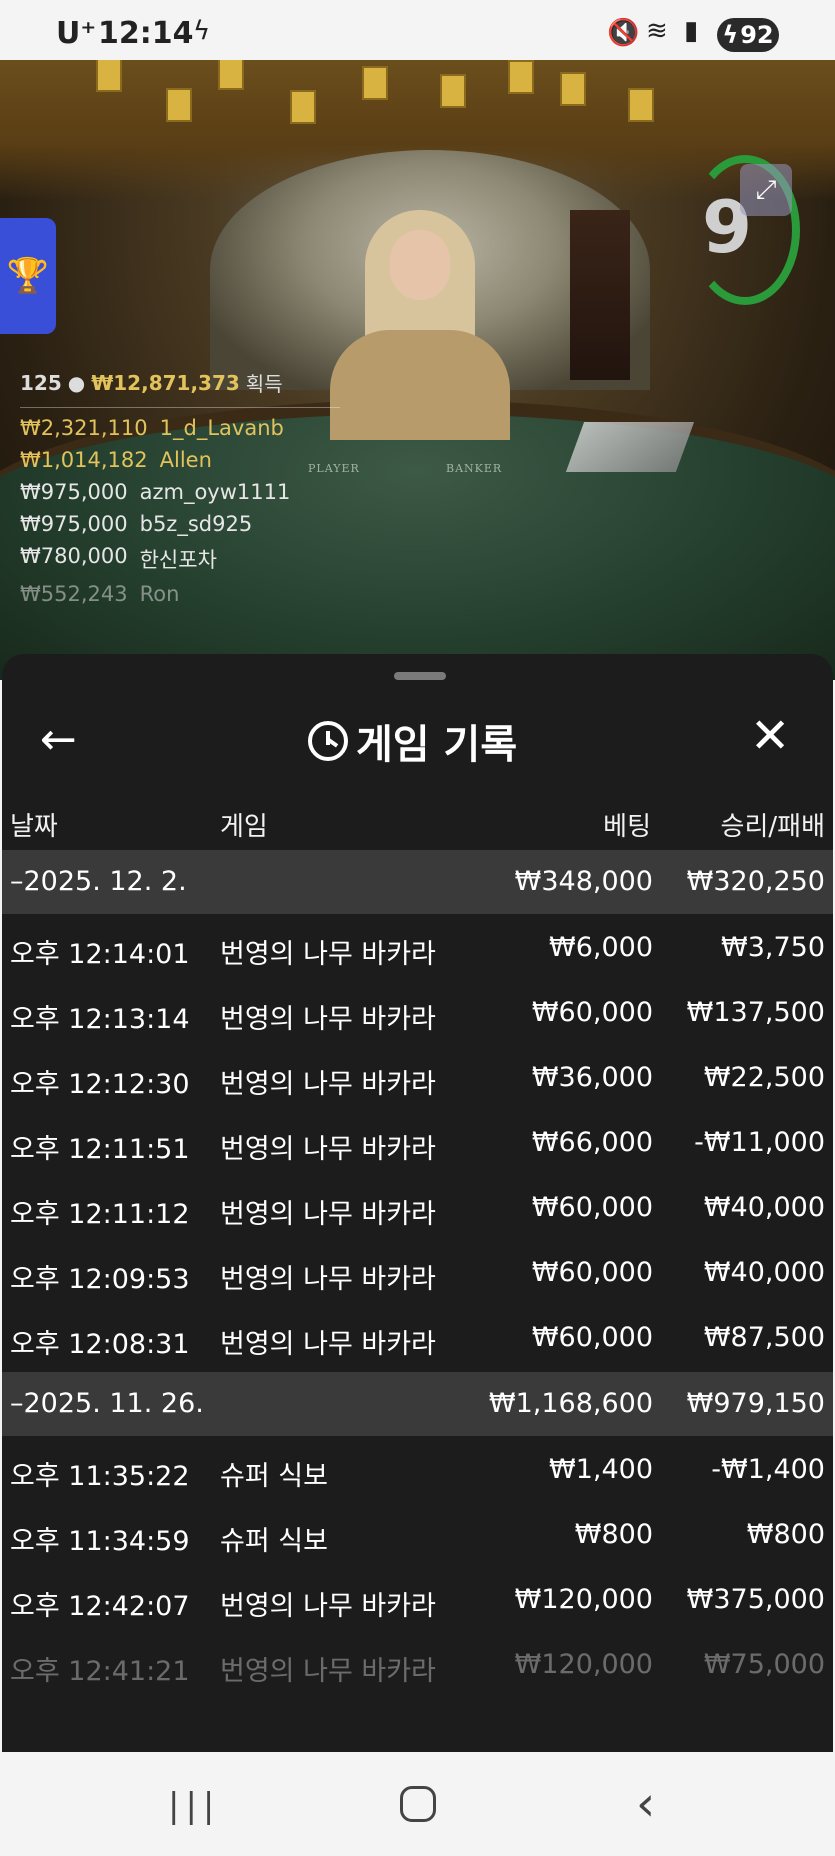  What do you see at coordinates (755, 1599) in the screenshot?
I see `row-result: ₩375,000` at bounding box center [755, 1599].